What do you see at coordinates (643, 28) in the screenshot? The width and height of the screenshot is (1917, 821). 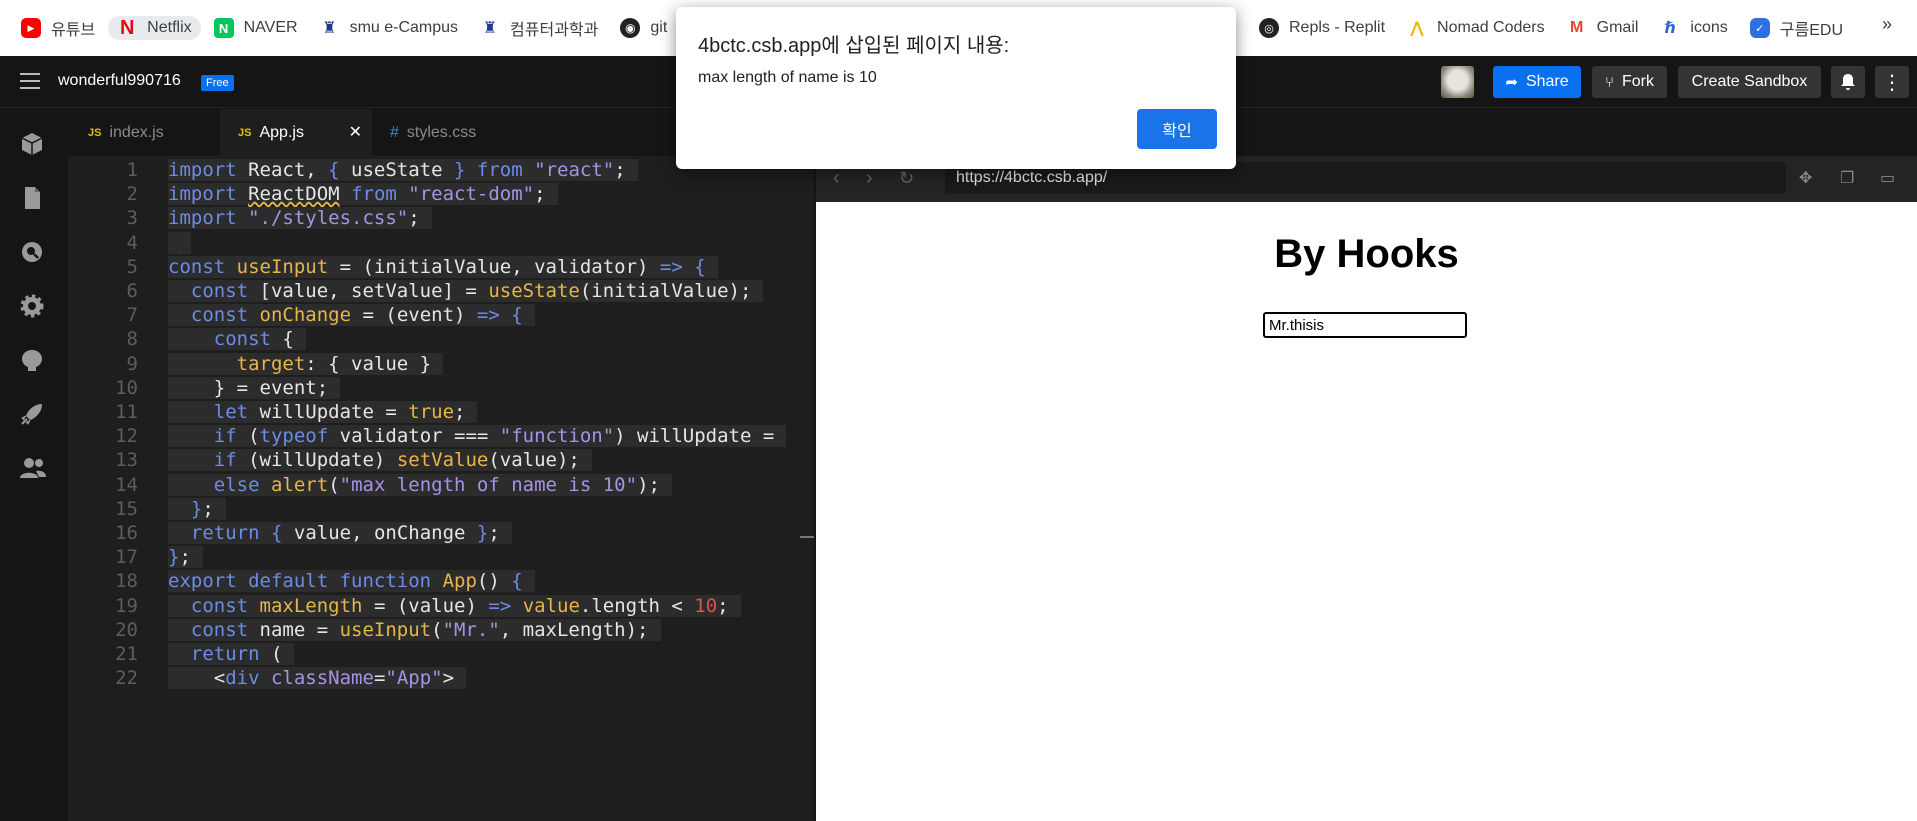 I see `bookmark-git: ◉ git` at bounding box center [643, 28].